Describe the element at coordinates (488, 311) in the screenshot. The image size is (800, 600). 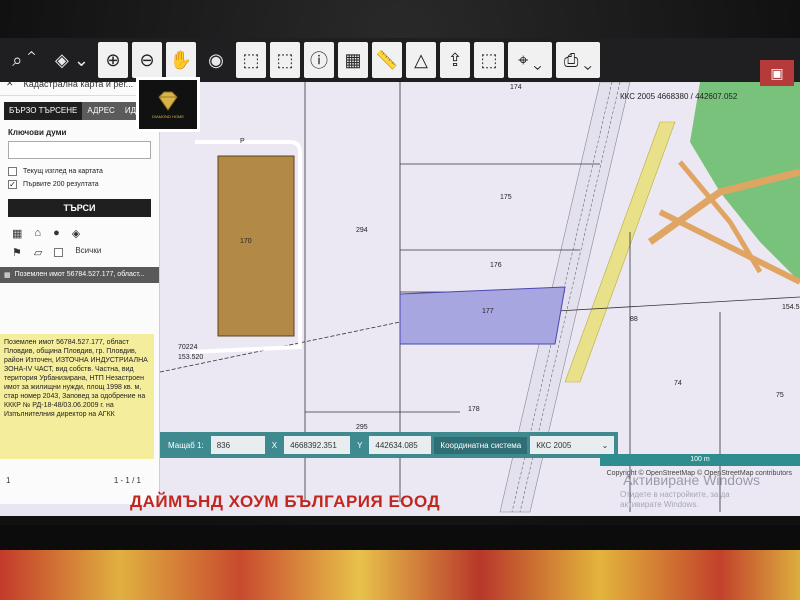
I see `parcel-label-177: 177` at that location.